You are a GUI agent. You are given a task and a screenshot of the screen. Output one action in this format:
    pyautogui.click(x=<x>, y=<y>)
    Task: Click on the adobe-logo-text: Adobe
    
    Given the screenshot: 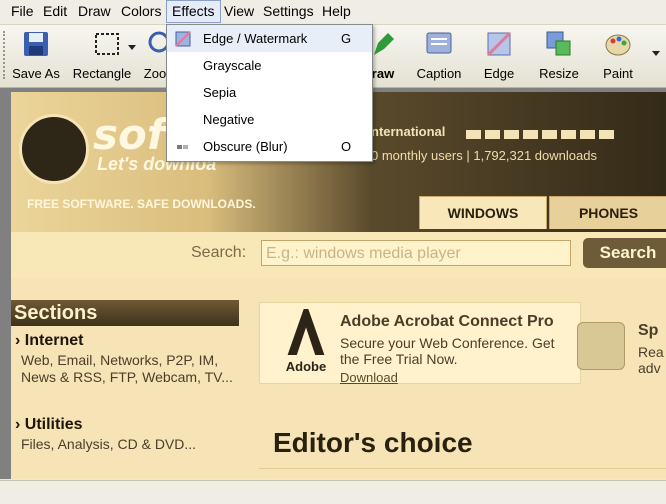 What is the action you would take?
    pyautogui.click(x=306, y=366)
    